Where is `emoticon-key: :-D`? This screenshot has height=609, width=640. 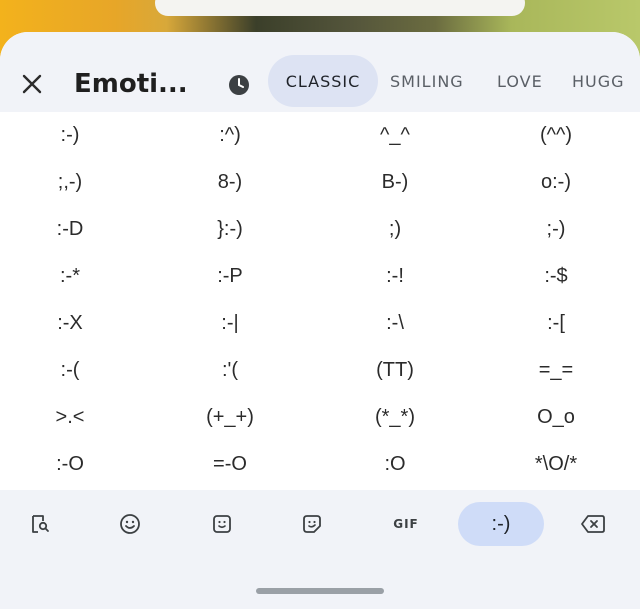
emoticon-key: :-D is located at coordinates (75, 229).